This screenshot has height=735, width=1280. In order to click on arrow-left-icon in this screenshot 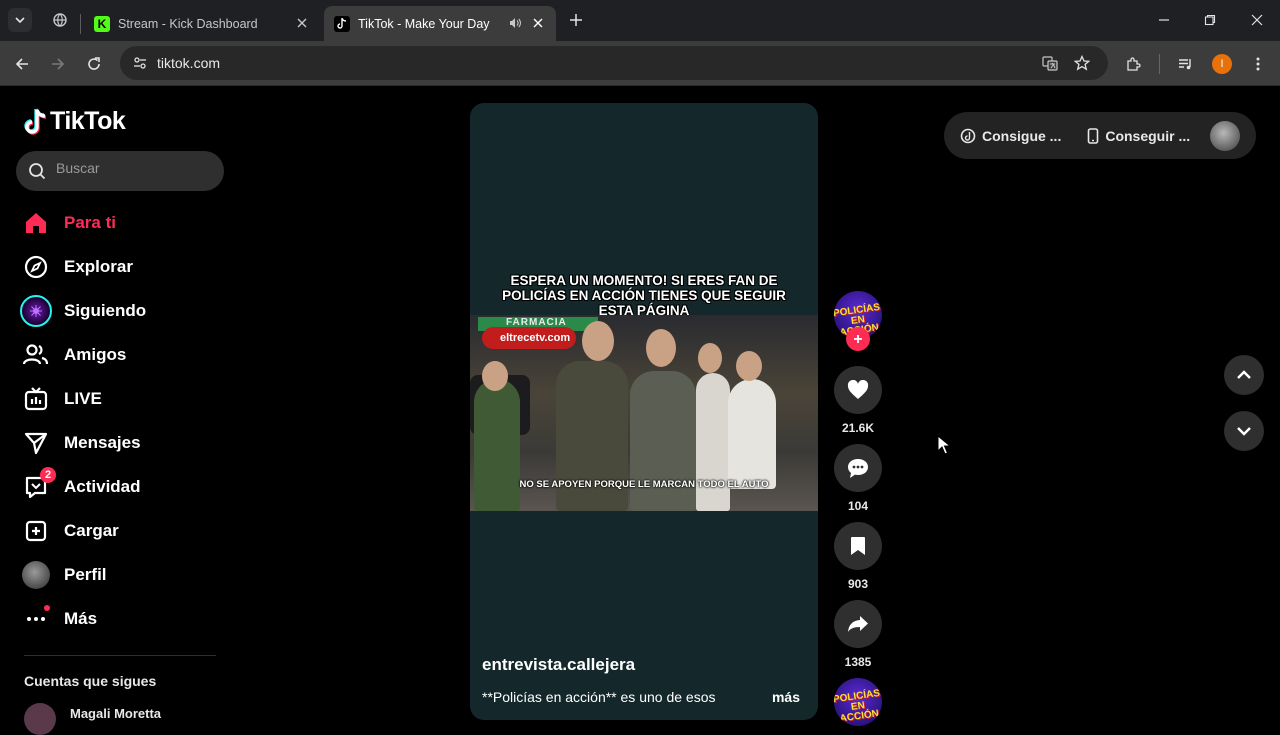, I will do `click(21, 64)`.